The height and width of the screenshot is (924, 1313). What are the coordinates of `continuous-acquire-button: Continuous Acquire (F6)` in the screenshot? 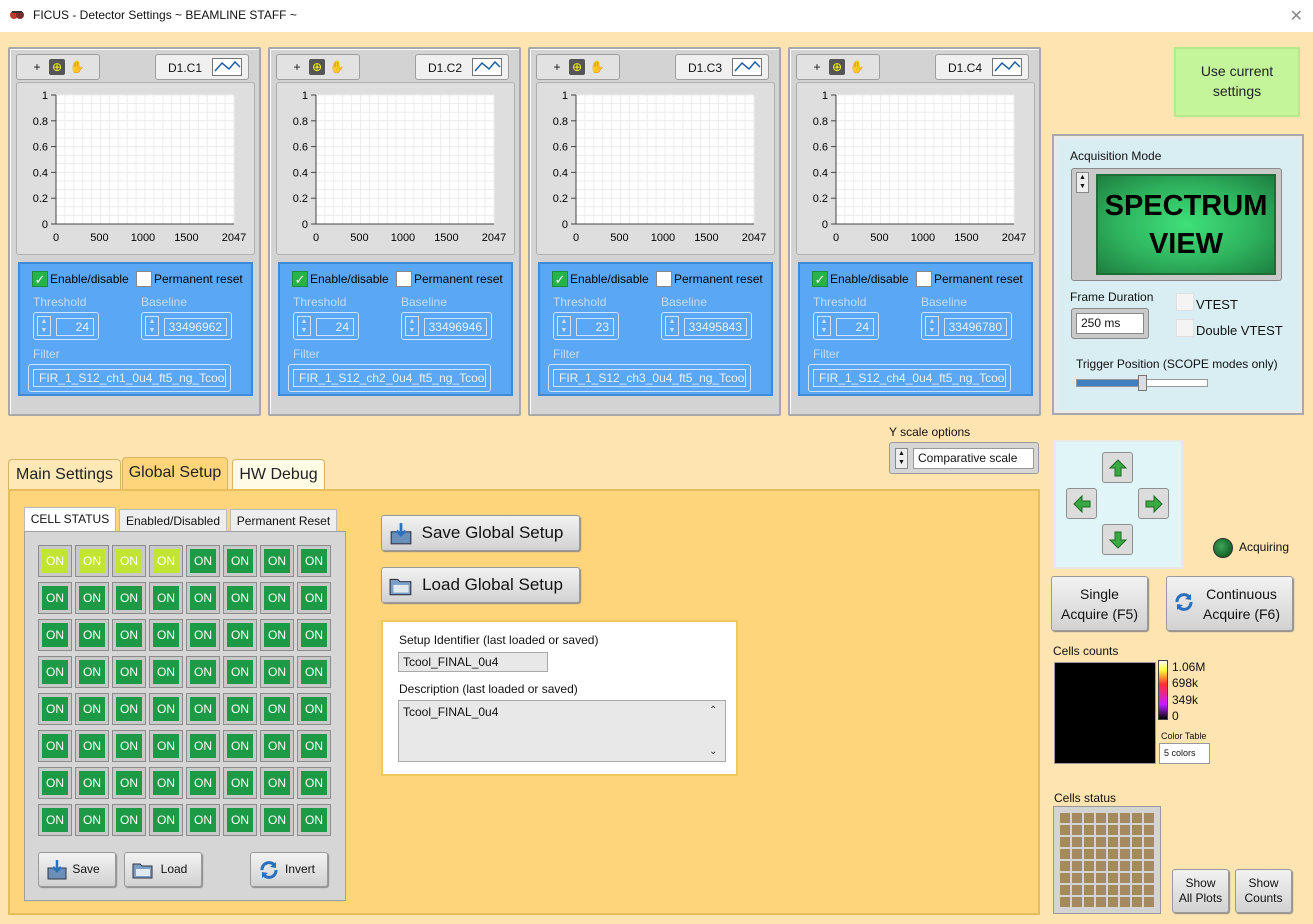 It's located at (1229, 603).